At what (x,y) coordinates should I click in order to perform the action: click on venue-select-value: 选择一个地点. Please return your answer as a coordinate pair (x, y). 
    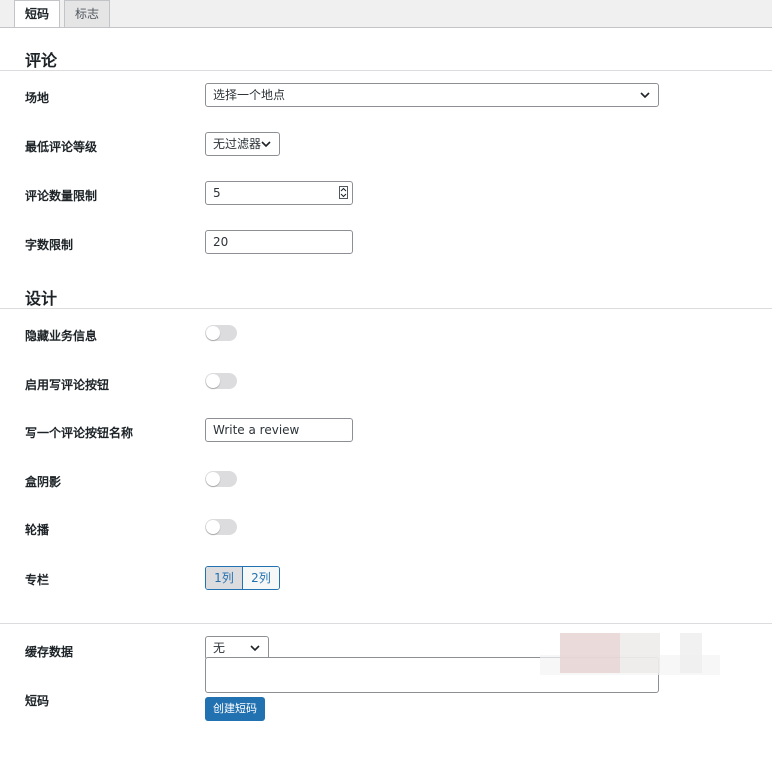
    Looking at the image, I should click on (249, 95).